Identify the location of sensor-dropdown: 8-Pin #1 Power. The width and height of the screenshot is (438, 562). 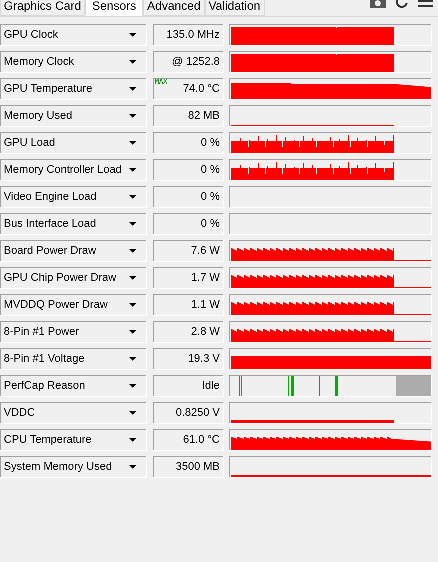
(73, 332).